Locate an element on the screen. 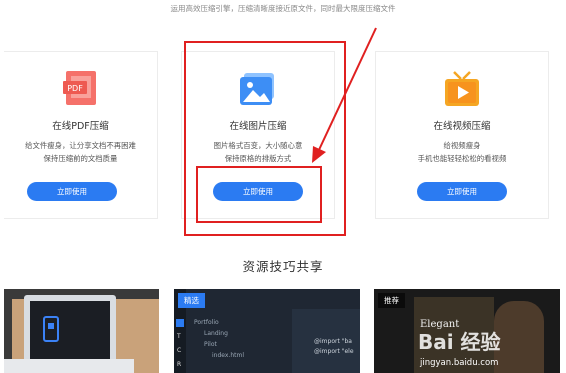 Image resolution: width=566 pixels, height=373 pixels. tv-play-icon is located at coordinates (462, 89).